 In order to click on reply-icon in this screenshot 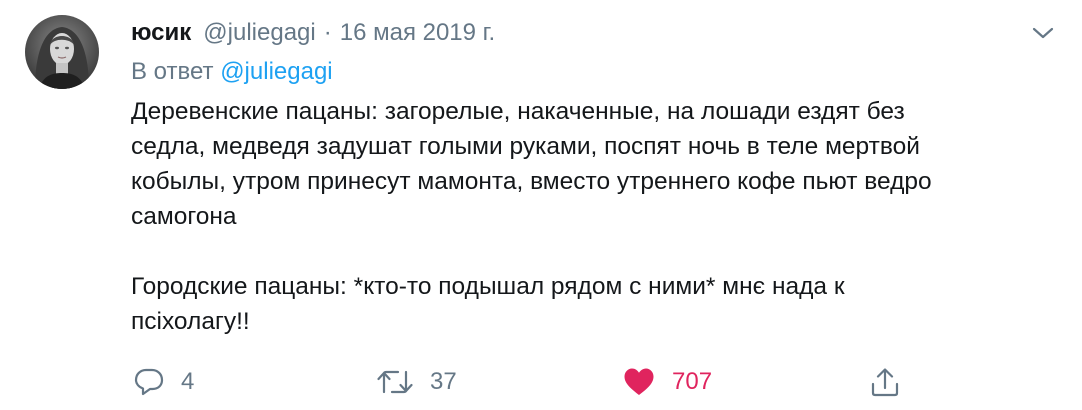, I will do `click(149, 382)`.